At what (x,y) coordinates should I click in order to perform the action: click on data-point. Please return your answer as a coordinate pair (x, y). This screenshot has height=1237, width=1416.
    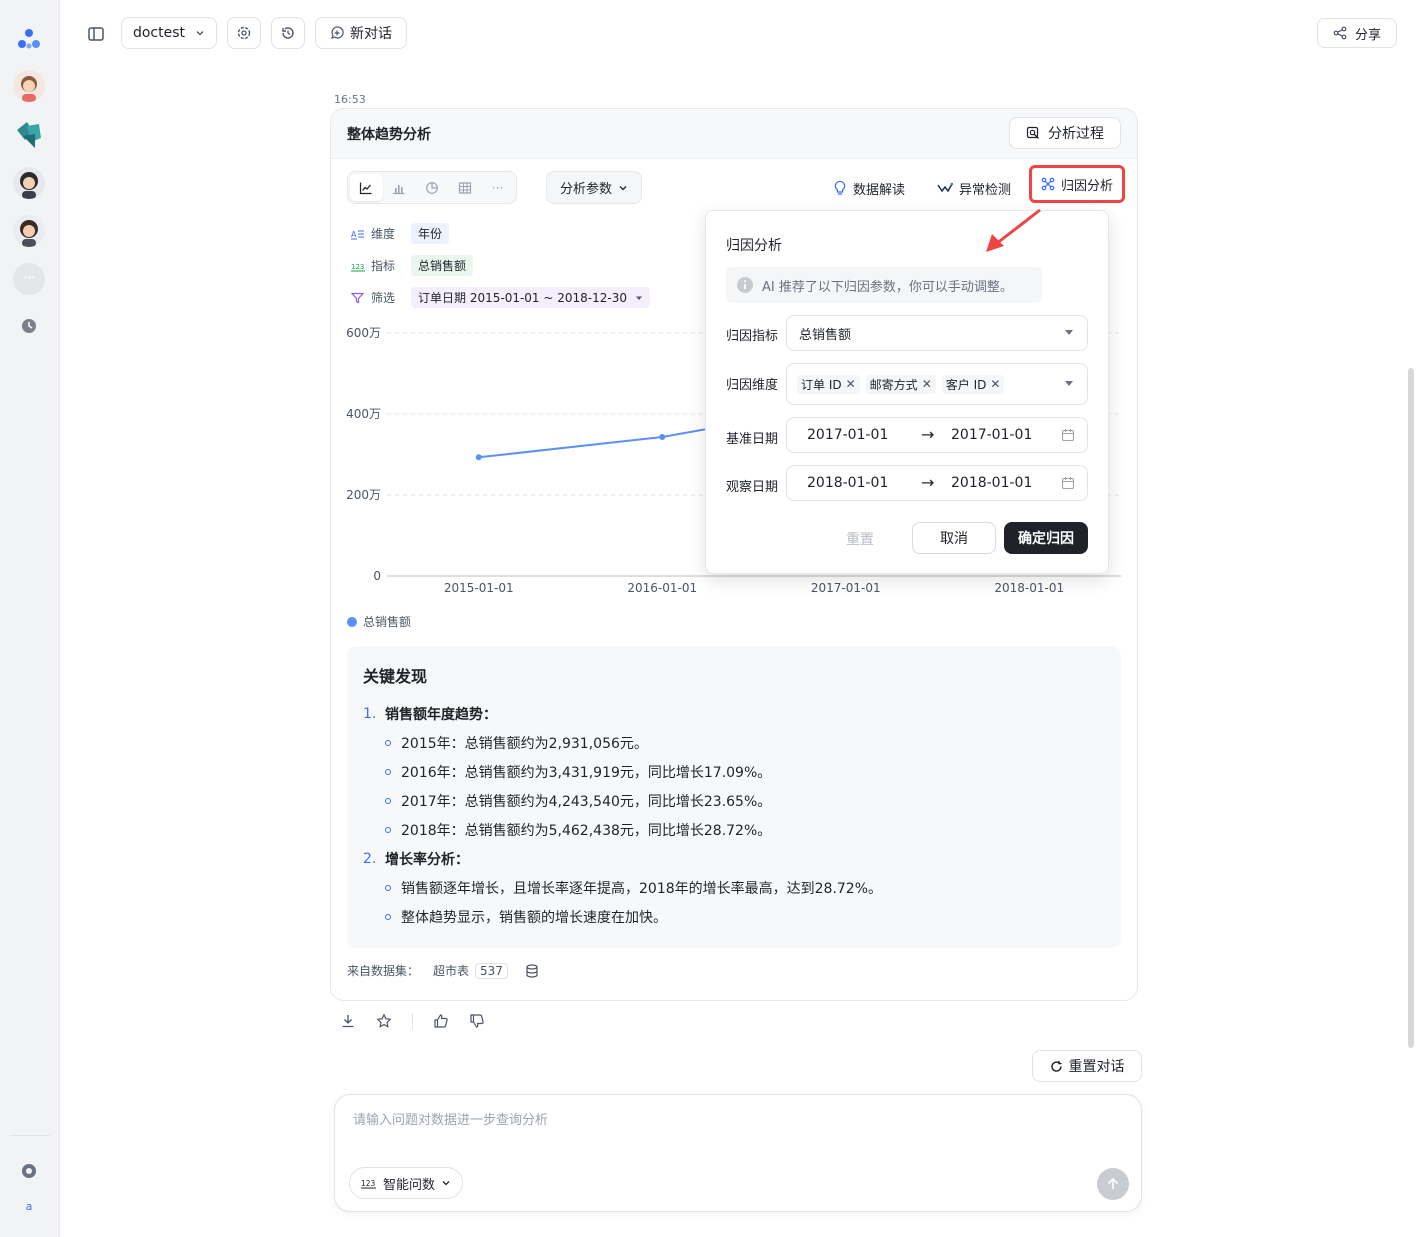
    Looking at the image, I should click on (478, 457).